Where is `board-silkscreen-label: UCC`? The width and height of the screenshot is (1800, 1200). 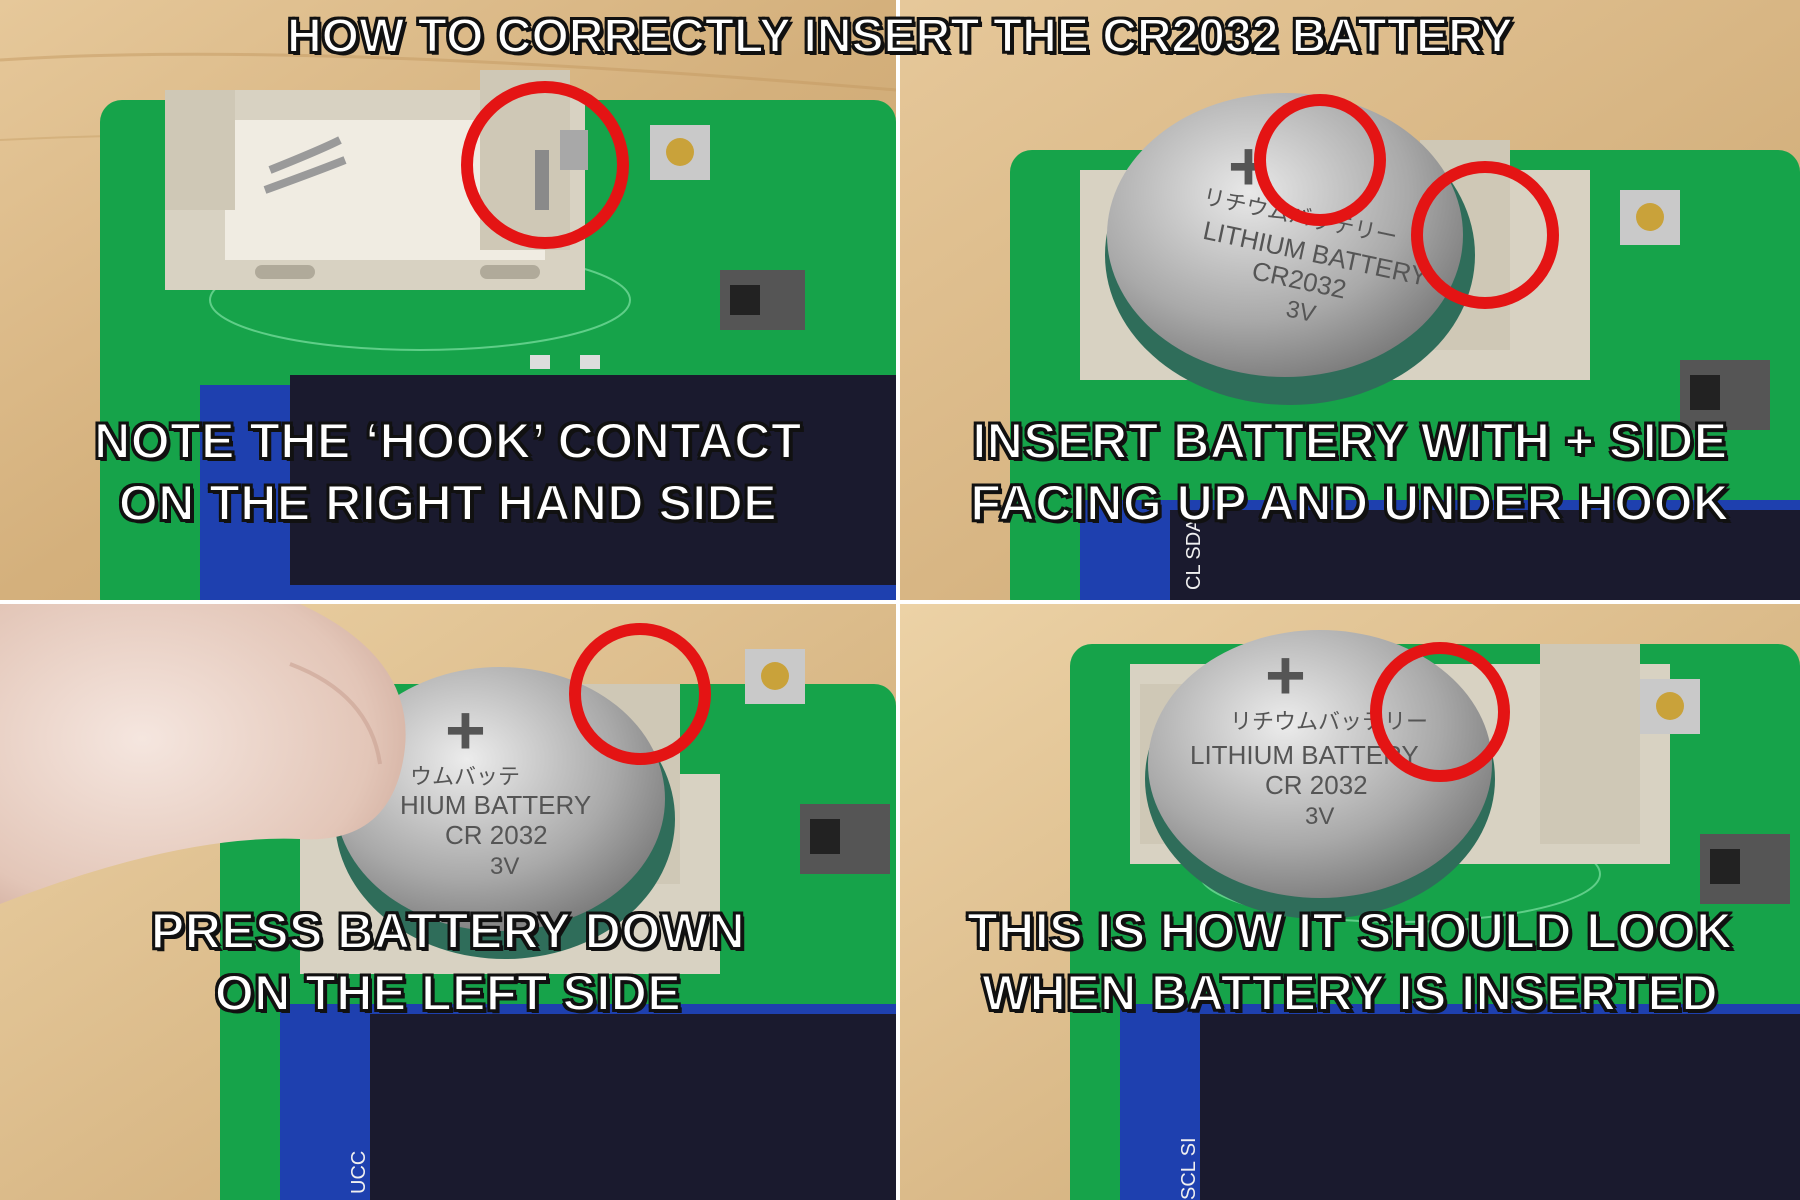
board-silkscreen-label: UCC is located at coordinates (359, 1172).